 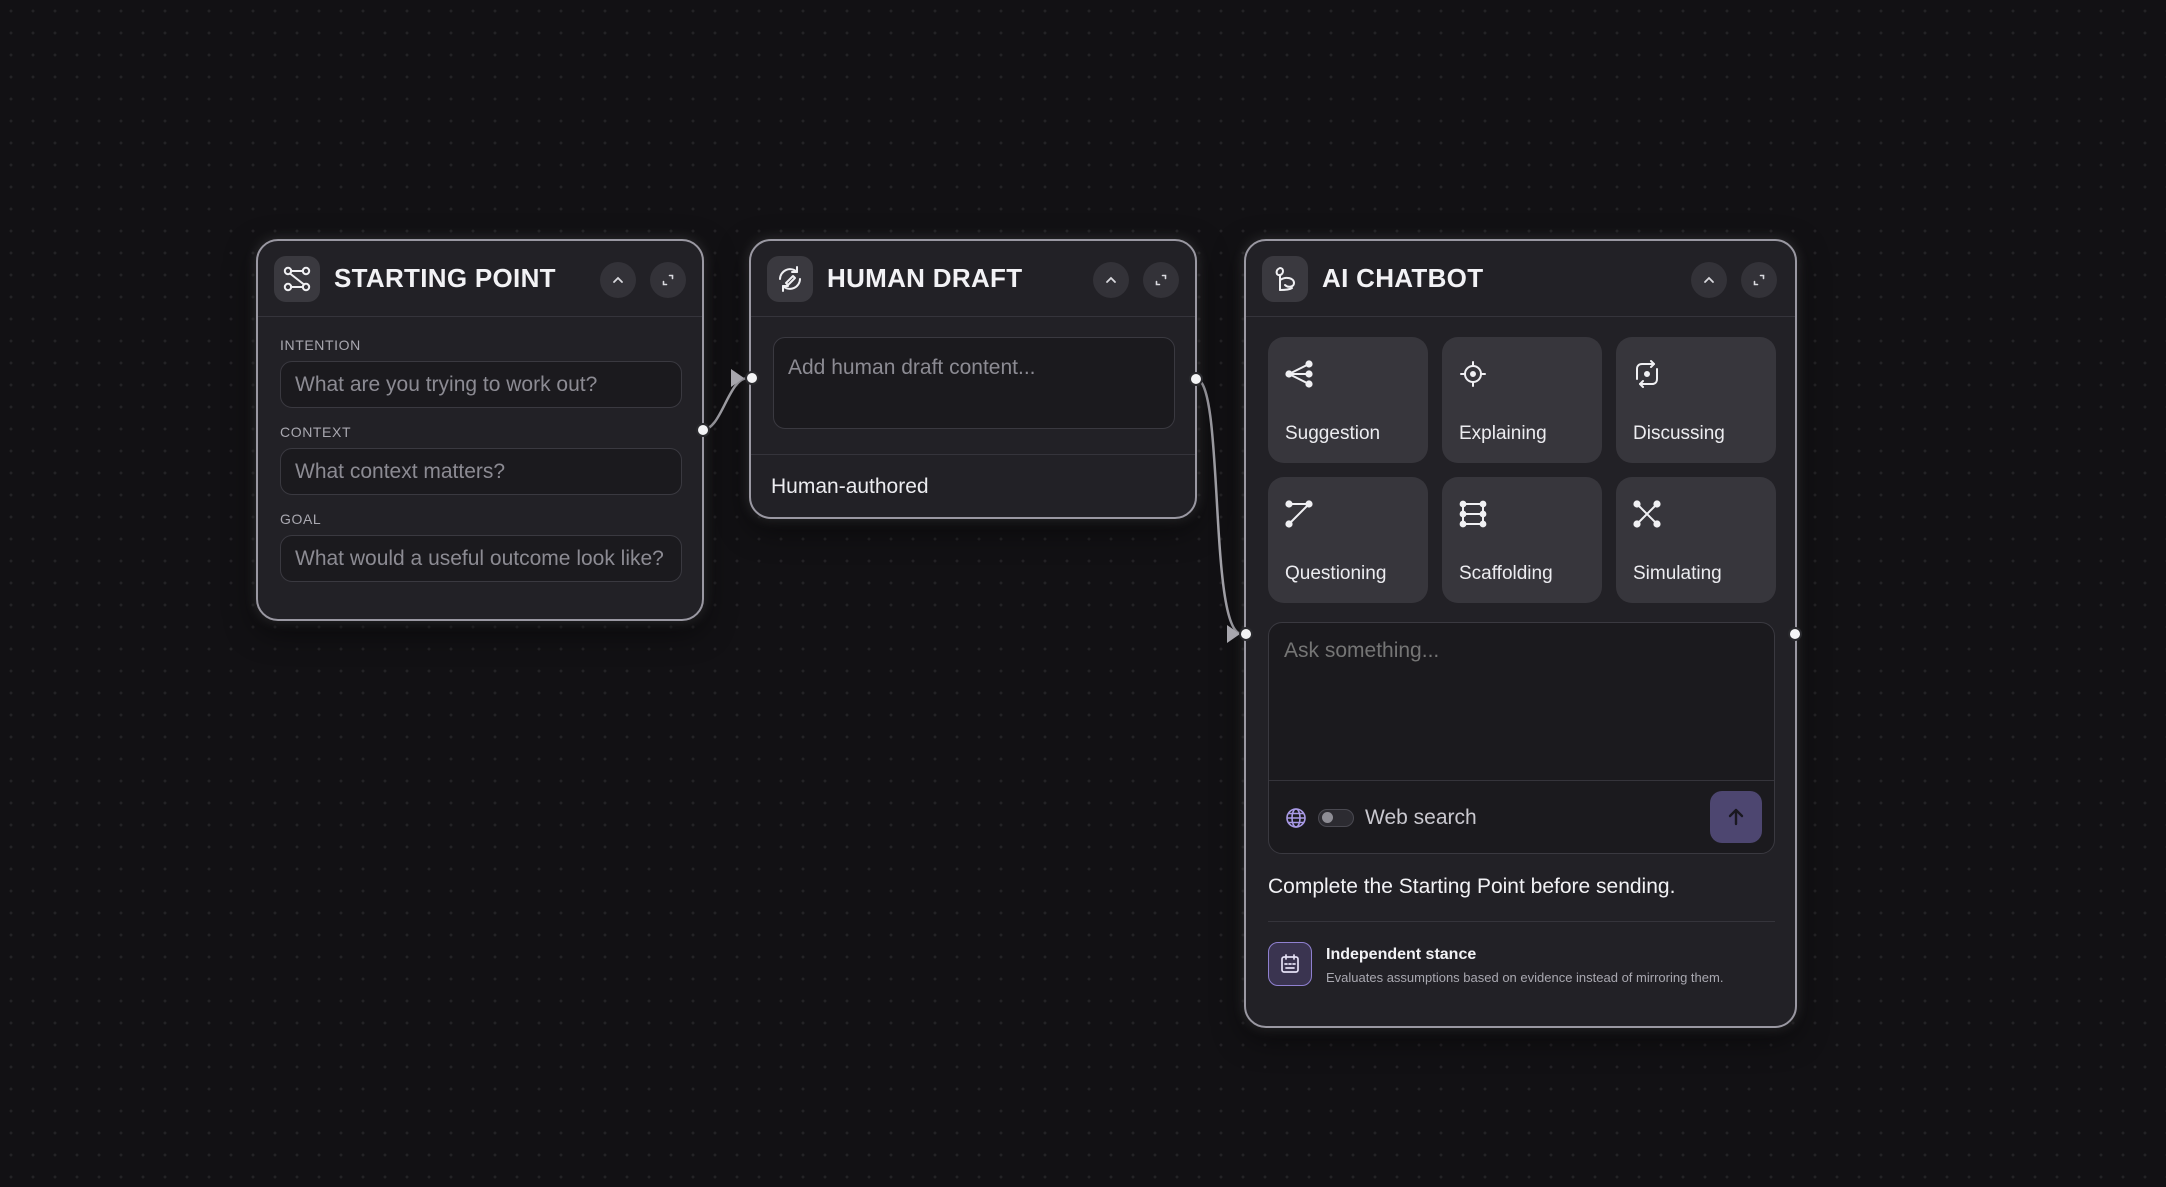 What do you see at coordinates (1795, 634) in the screenshot?
I see `ai-chatbot-output-handle` at bounding box center [1795, 634].